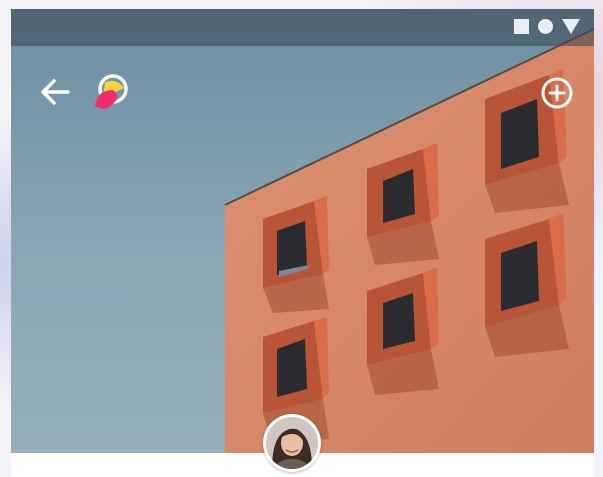  I want to click on square-icon, so click(521, 26).